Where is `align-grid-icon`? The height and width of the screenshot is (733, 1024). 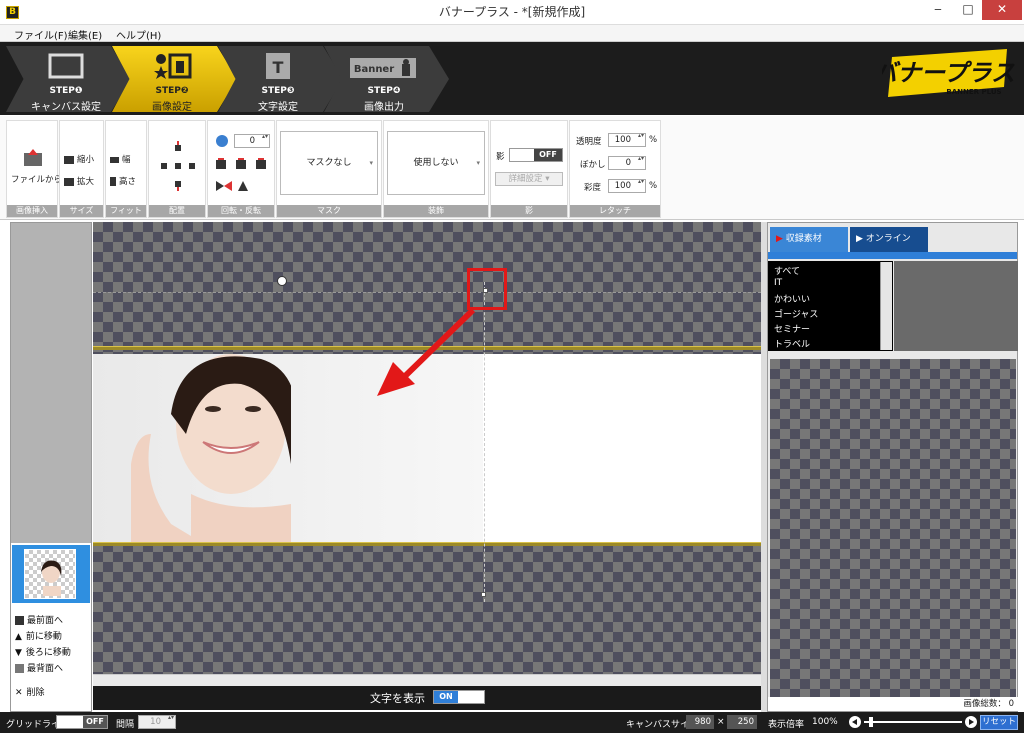 align-grid-icon is located at coordinates (178, 166).